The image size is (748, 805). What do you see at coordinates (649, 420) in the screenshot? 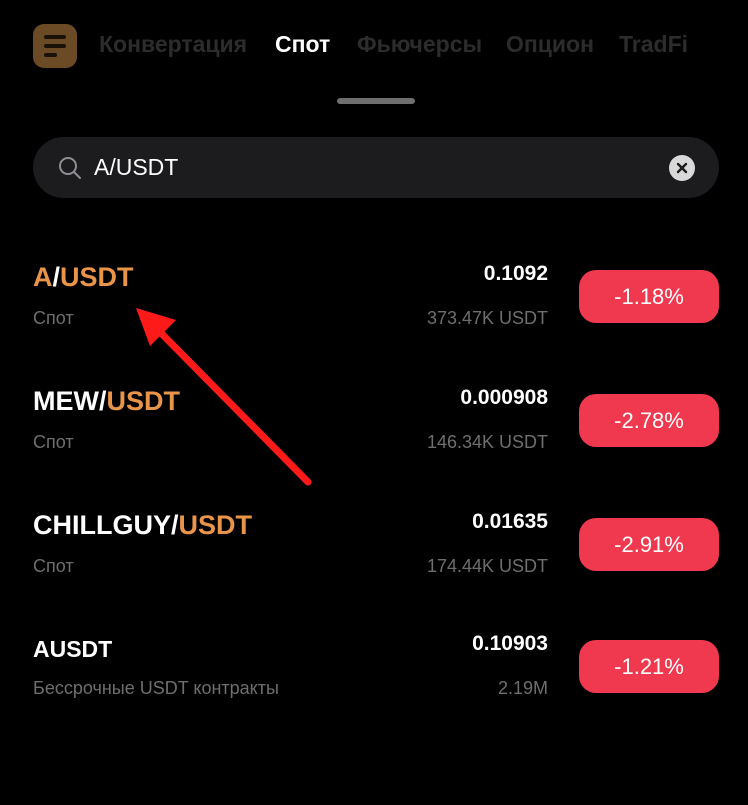
I see `change-badge: -2.78%` at bounding box center [649, 420].